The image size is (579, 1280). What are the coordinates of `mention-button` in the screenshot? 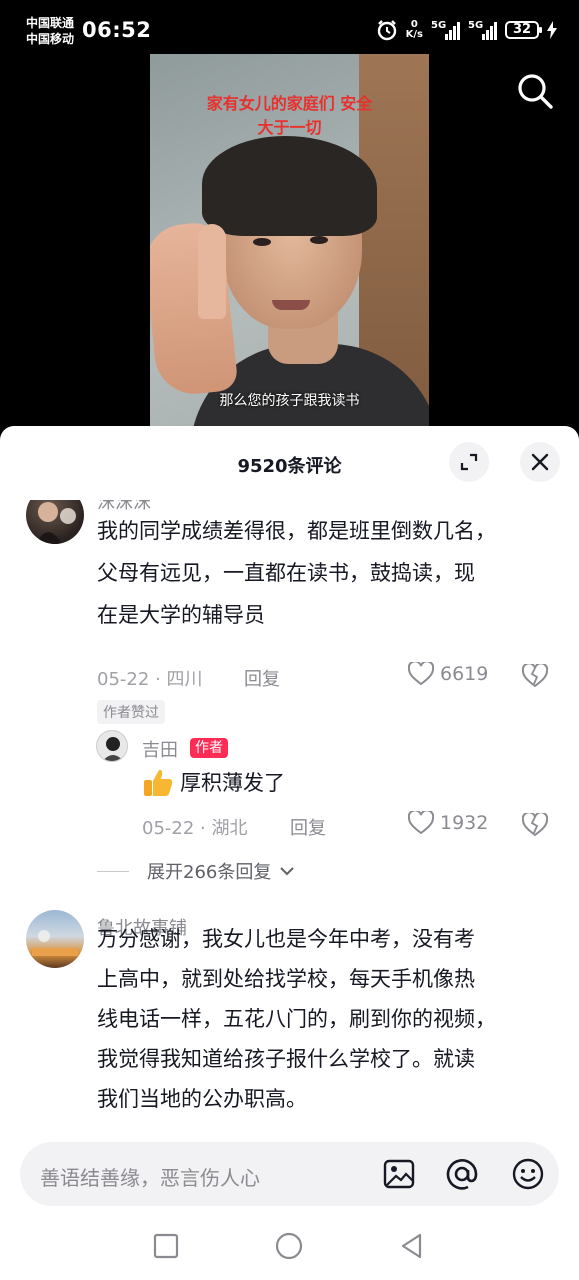 It's located at (462, 1174).